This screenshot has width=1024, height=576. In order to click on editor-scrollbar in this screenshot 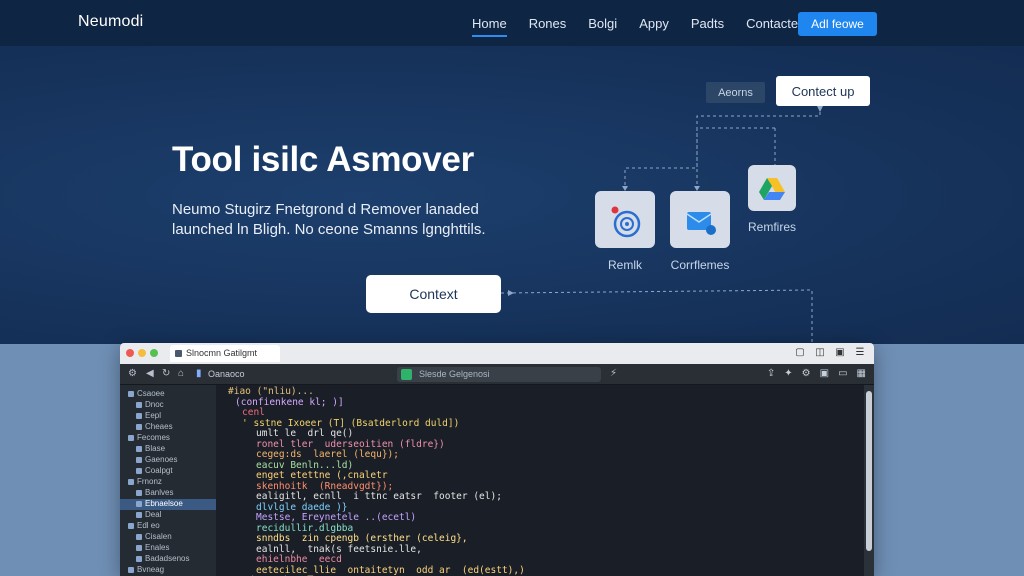, I will do `click(869, 480)`.